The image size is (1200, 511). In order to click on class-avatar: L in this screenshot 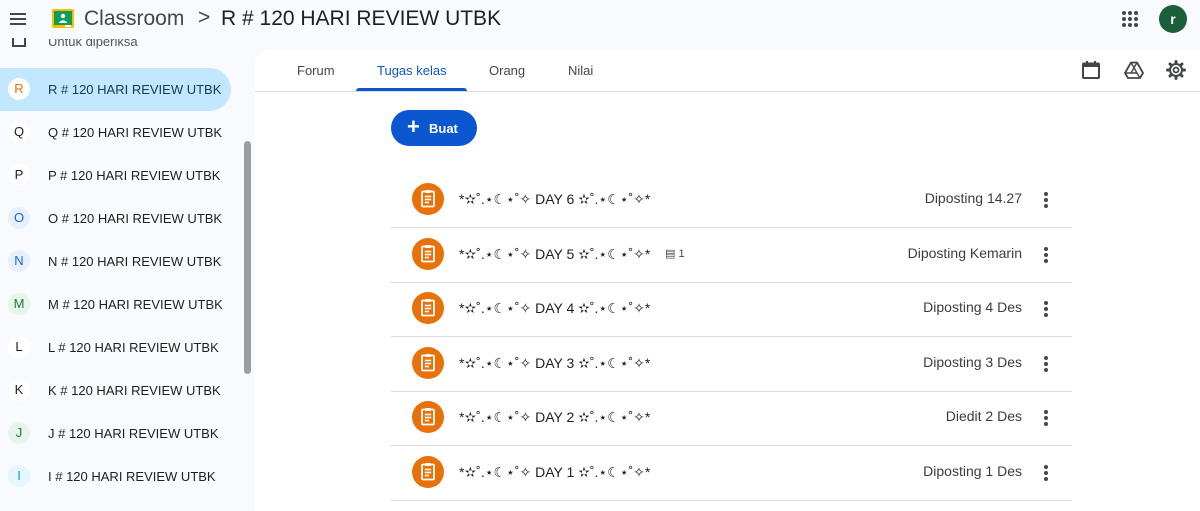, I will do `click(19, 347)`.